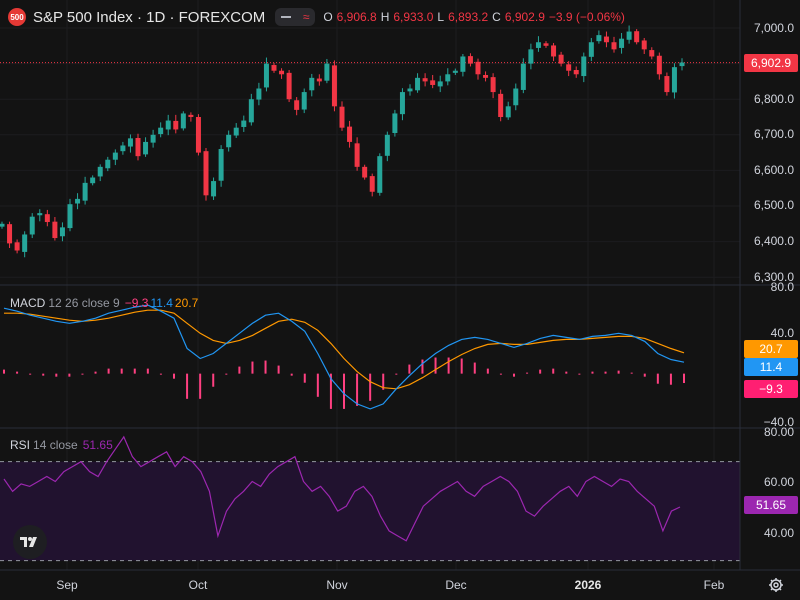 Image resolution: width=800 pixels, height=600 pixels. I want to click on rsi-params: 14 close, so click(55, 445).